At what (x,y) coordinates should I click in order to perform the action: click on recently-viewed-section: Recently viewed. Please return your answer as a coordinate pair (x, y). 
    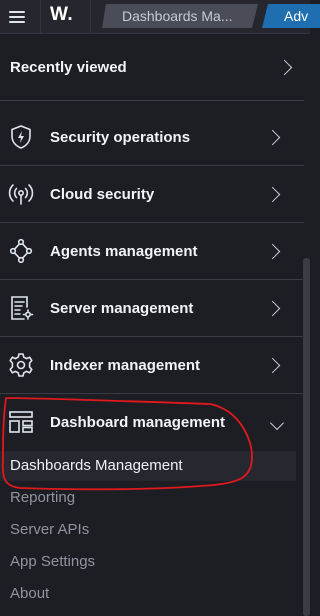
    Looking at the image, I should click on (152, 68).